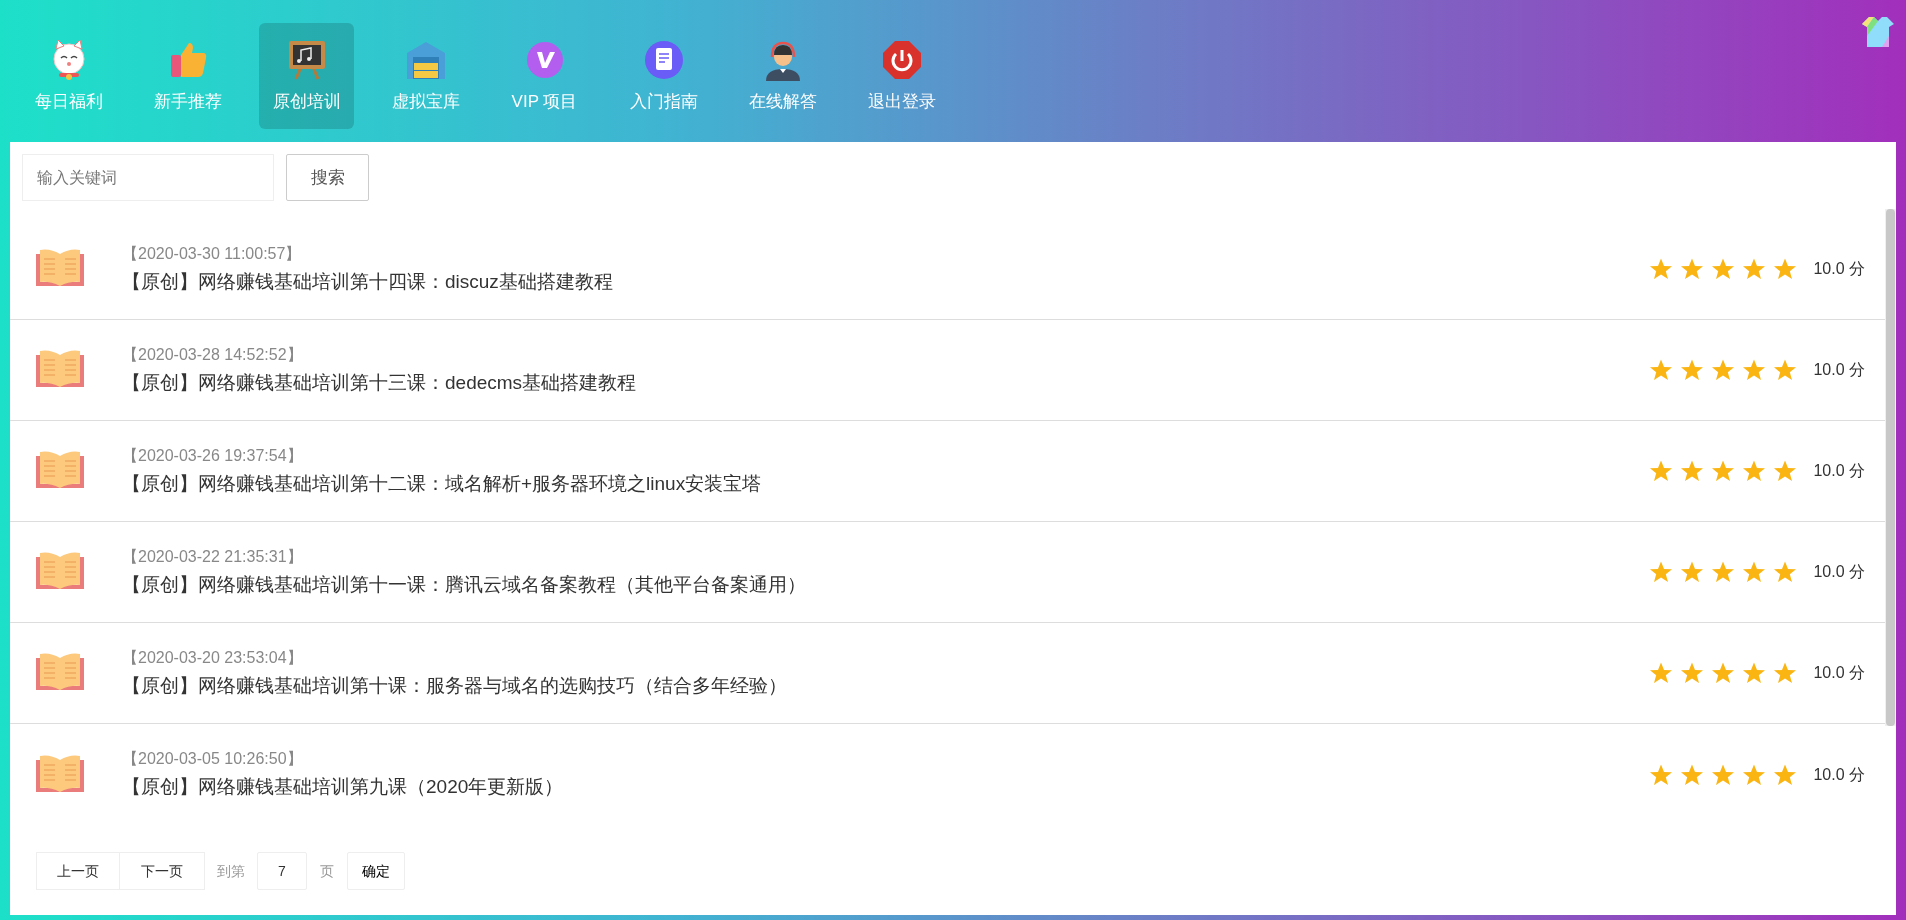  I want to click on article-title: 【原创】网络赚钱基础培训第十课：服务器与域名的选购技巧（结合多年经验）, so click(886, 686).